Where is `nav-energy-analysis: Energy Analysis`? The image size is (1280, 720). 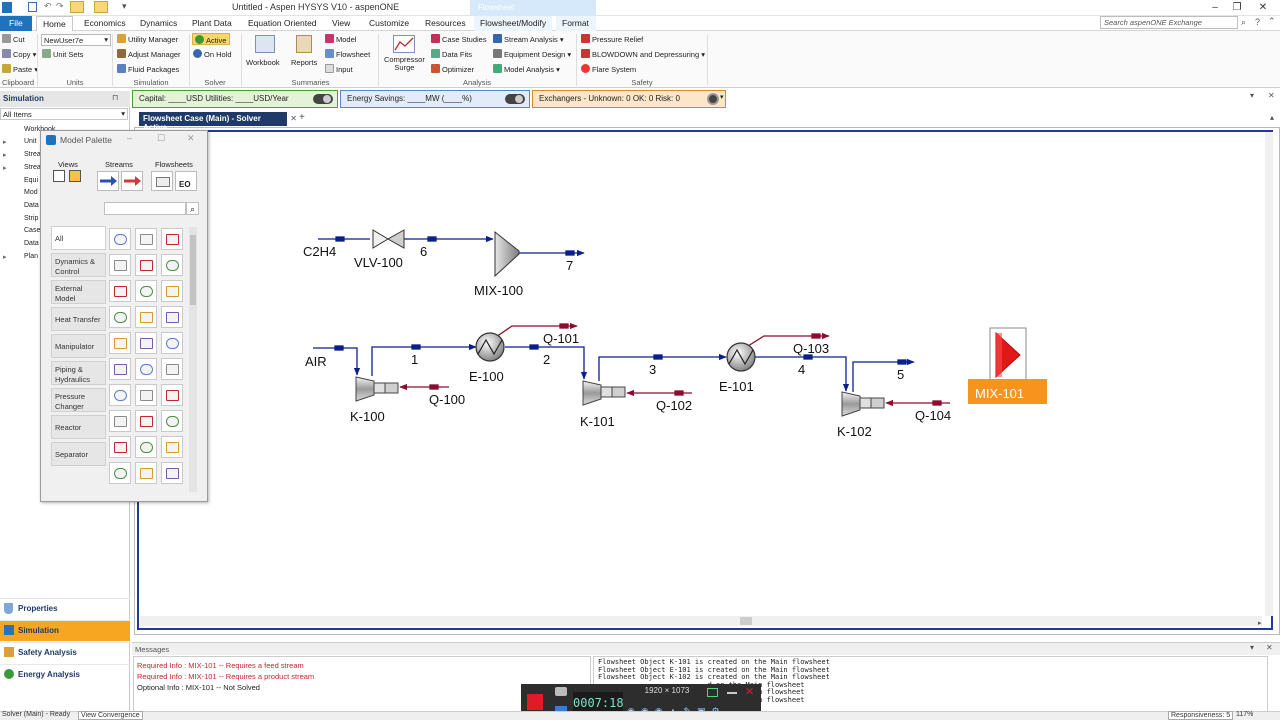 nav-energy-analysis: Energy Analysis is located at coordinates (65, 674).